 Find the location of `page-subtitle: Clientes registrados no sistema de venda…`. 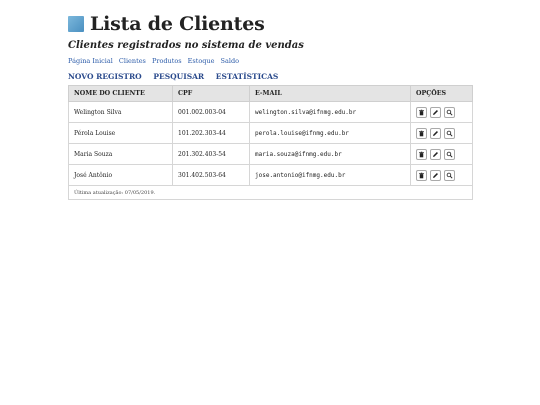

page-subtitle: Clientes registrados no sistema de venda… is located at coordinates (186, 45).